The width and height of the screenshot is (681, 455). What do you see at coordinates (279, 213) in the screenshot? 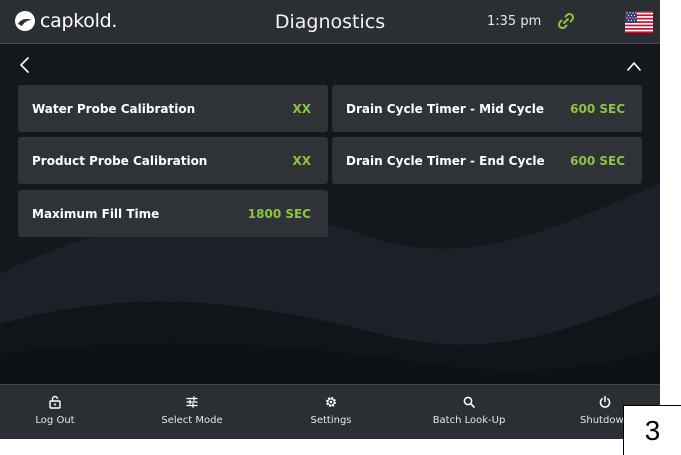
I see `card-value: 1800 SEC` at bounding box center [279, 213].